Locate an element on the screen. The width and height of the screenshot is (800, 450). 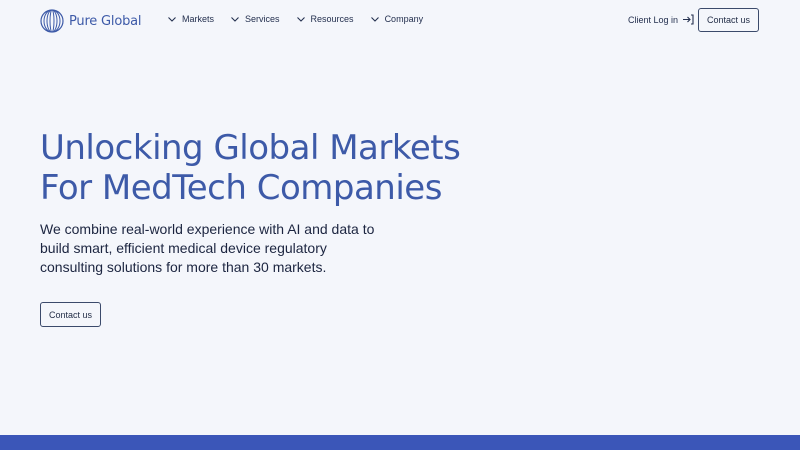
nav-item-company: Company is located at coordinates (397, 19).